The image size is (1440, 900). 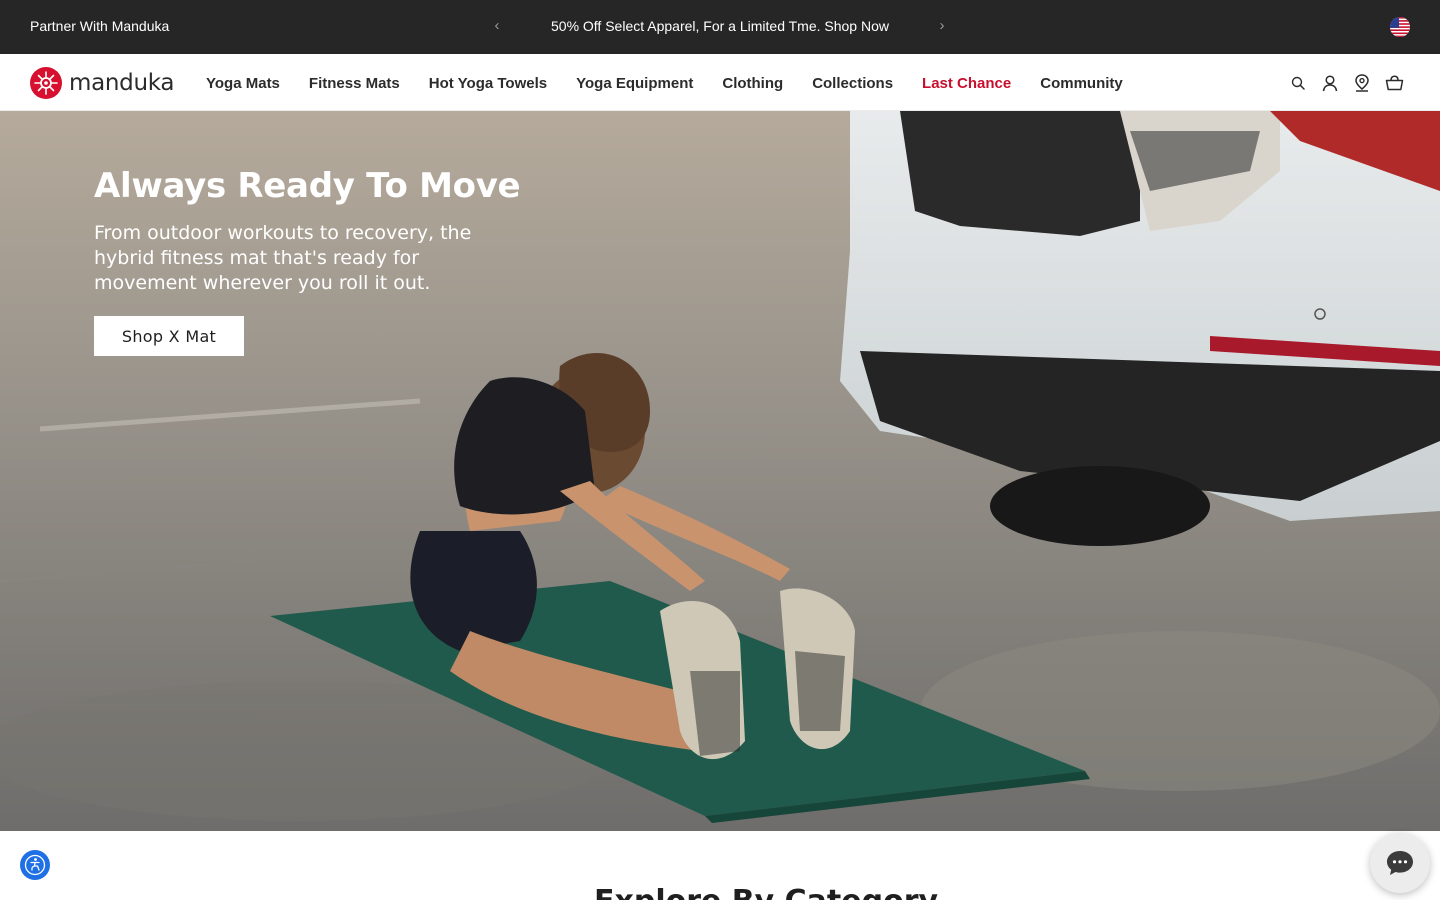 What do you see at coordinates (766, 892) in the screenshot?
I see `section-title: Explore By Category` at bounding box center [766, 892].